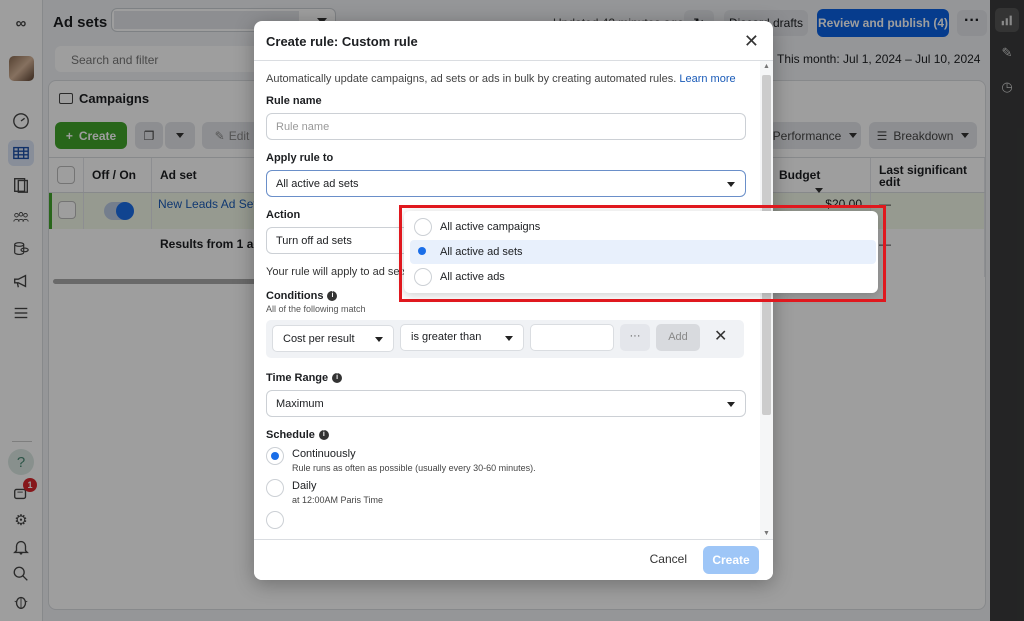  Describe the element at coordinates (275, 456) in the screenshot. I see `radio-continuously` at that location.